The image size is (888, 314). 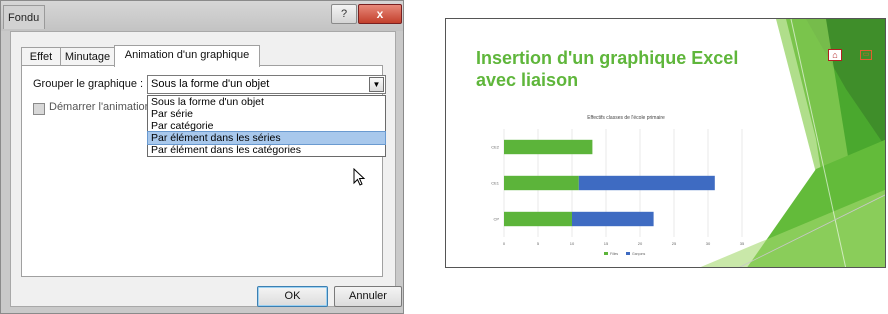 What do you see at coordinates (87, 56) in the screenshot?
I see `tab-minutage: Minutage` at bounding box center [87, 56].